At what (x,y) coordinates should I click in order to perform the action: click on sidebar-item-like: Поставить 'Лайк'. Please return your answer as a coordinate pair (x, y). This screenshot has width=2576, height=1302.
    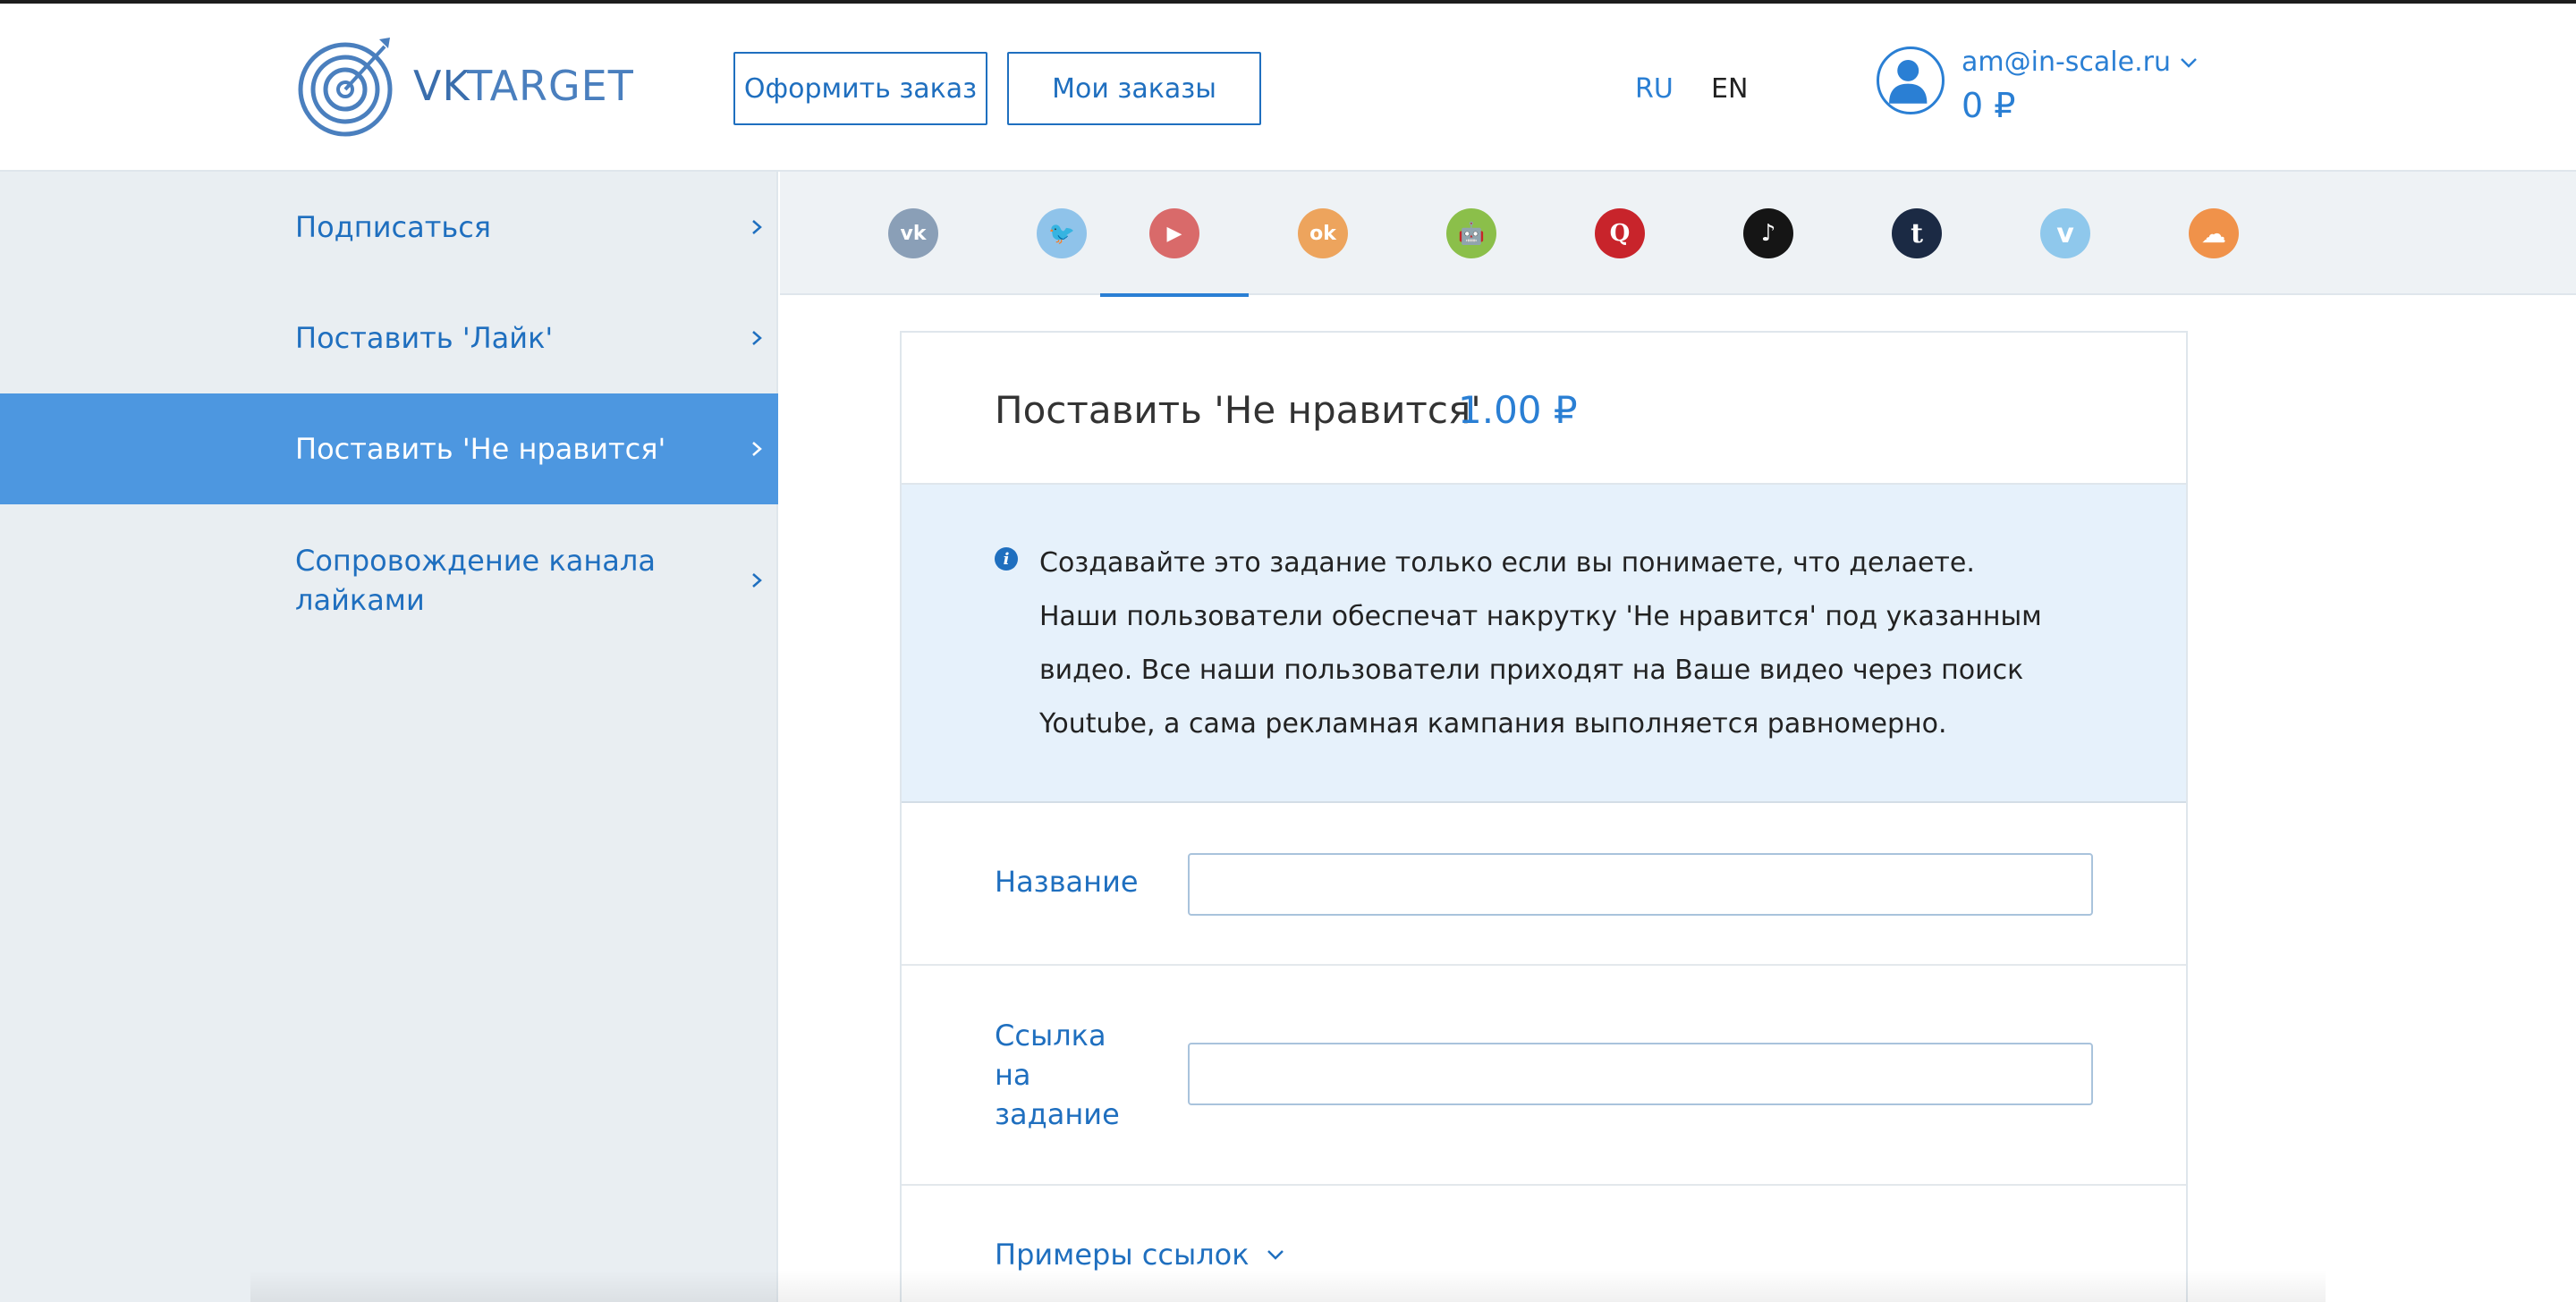
    Looking at the image, I should click on (389, 338).